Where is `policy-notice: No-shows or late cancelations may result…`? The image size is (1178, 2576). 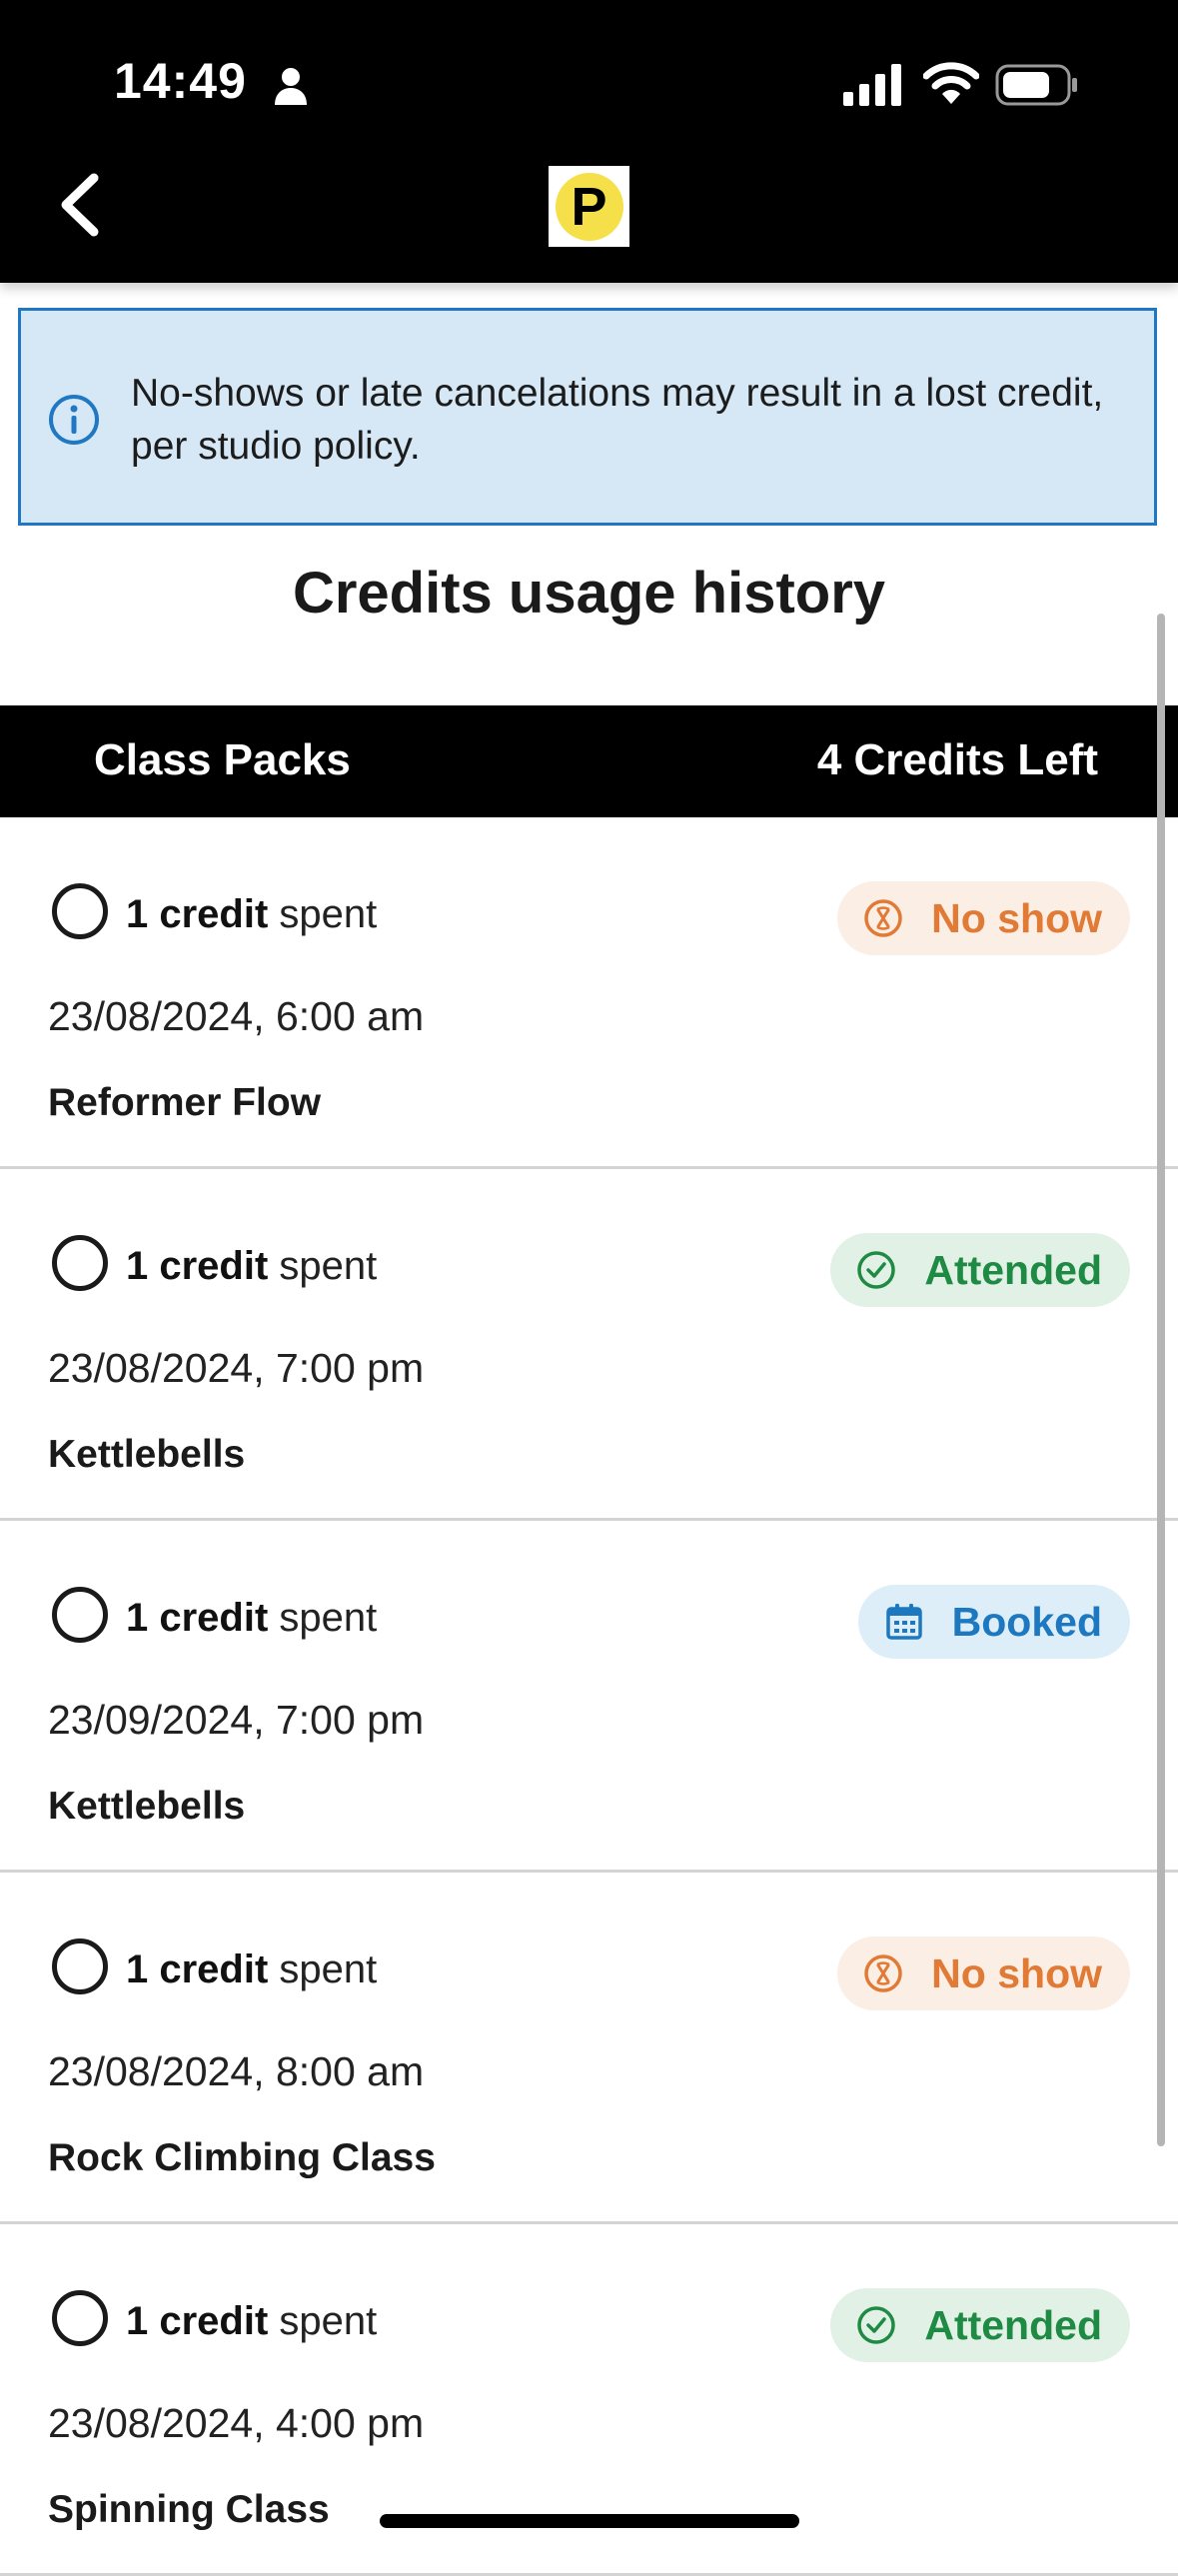
policy-notice: No-shows or late cancelations may result… is located at coordinates (587, 417).